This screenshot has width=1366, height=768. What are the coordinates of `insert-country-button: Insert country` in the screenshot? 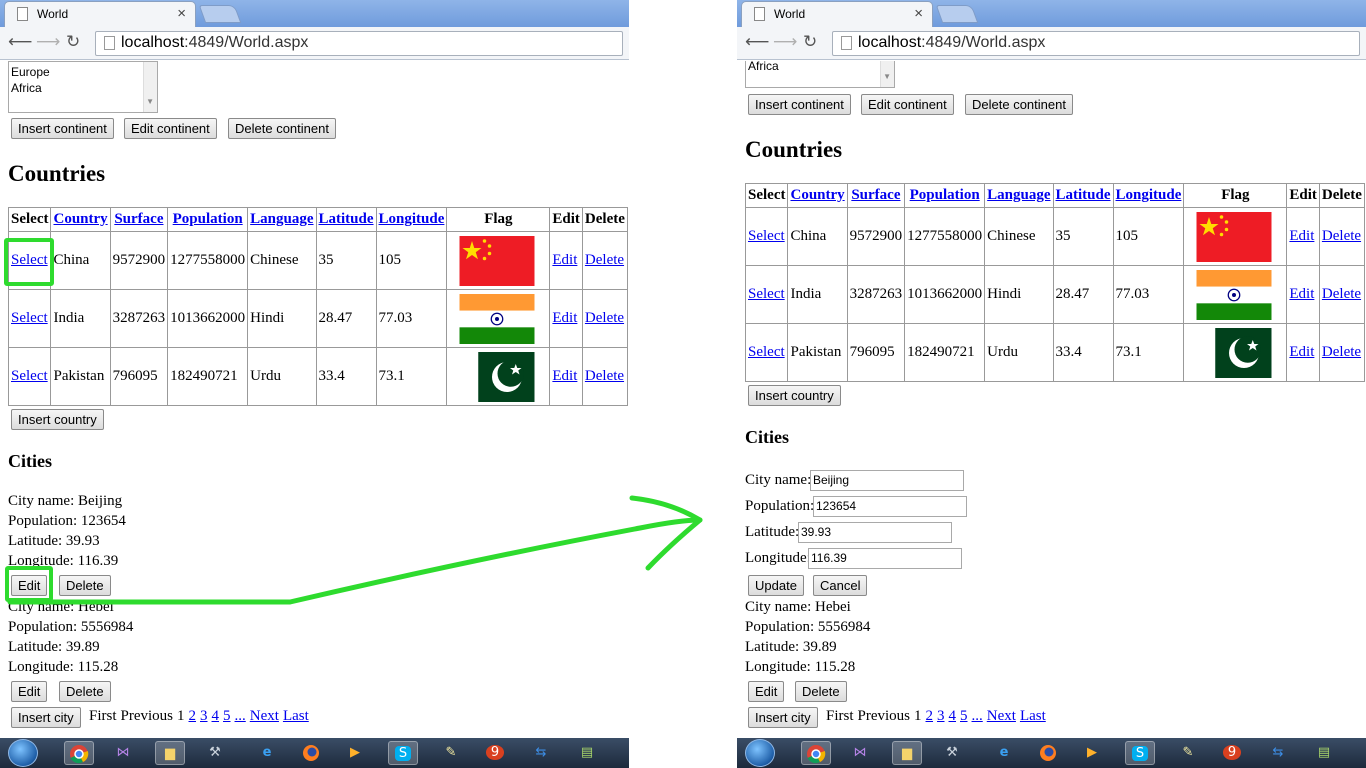 It's located at (57, 419).